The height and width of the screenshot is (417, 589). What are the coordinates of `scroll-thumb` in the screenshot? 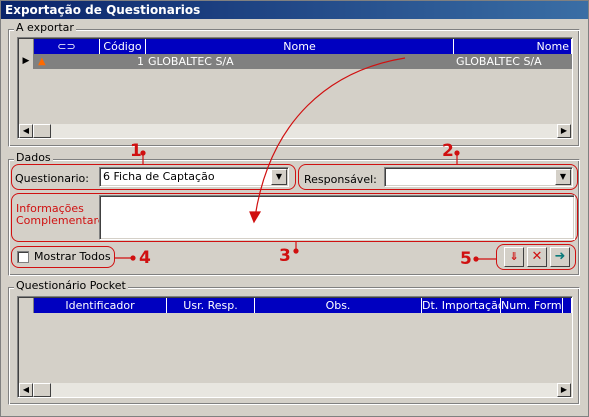 It's located at (42, 390).